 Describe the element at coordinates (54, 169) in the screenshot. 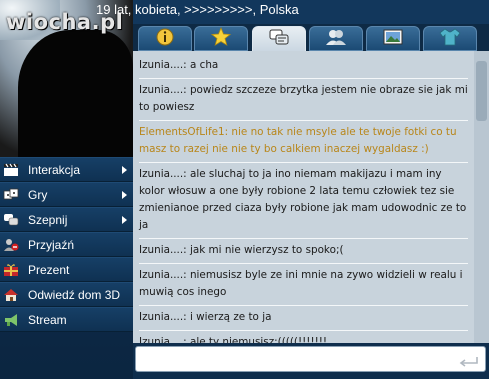

I see `menu-item-label: Interakcja` at that location.